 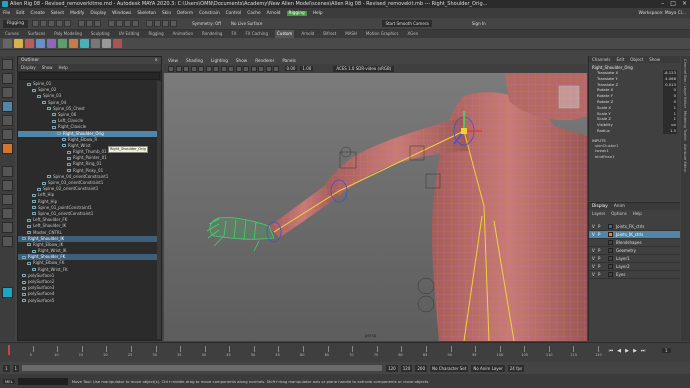 I want to click on outliner-menu-help: Help, so click(x=63, y=67).